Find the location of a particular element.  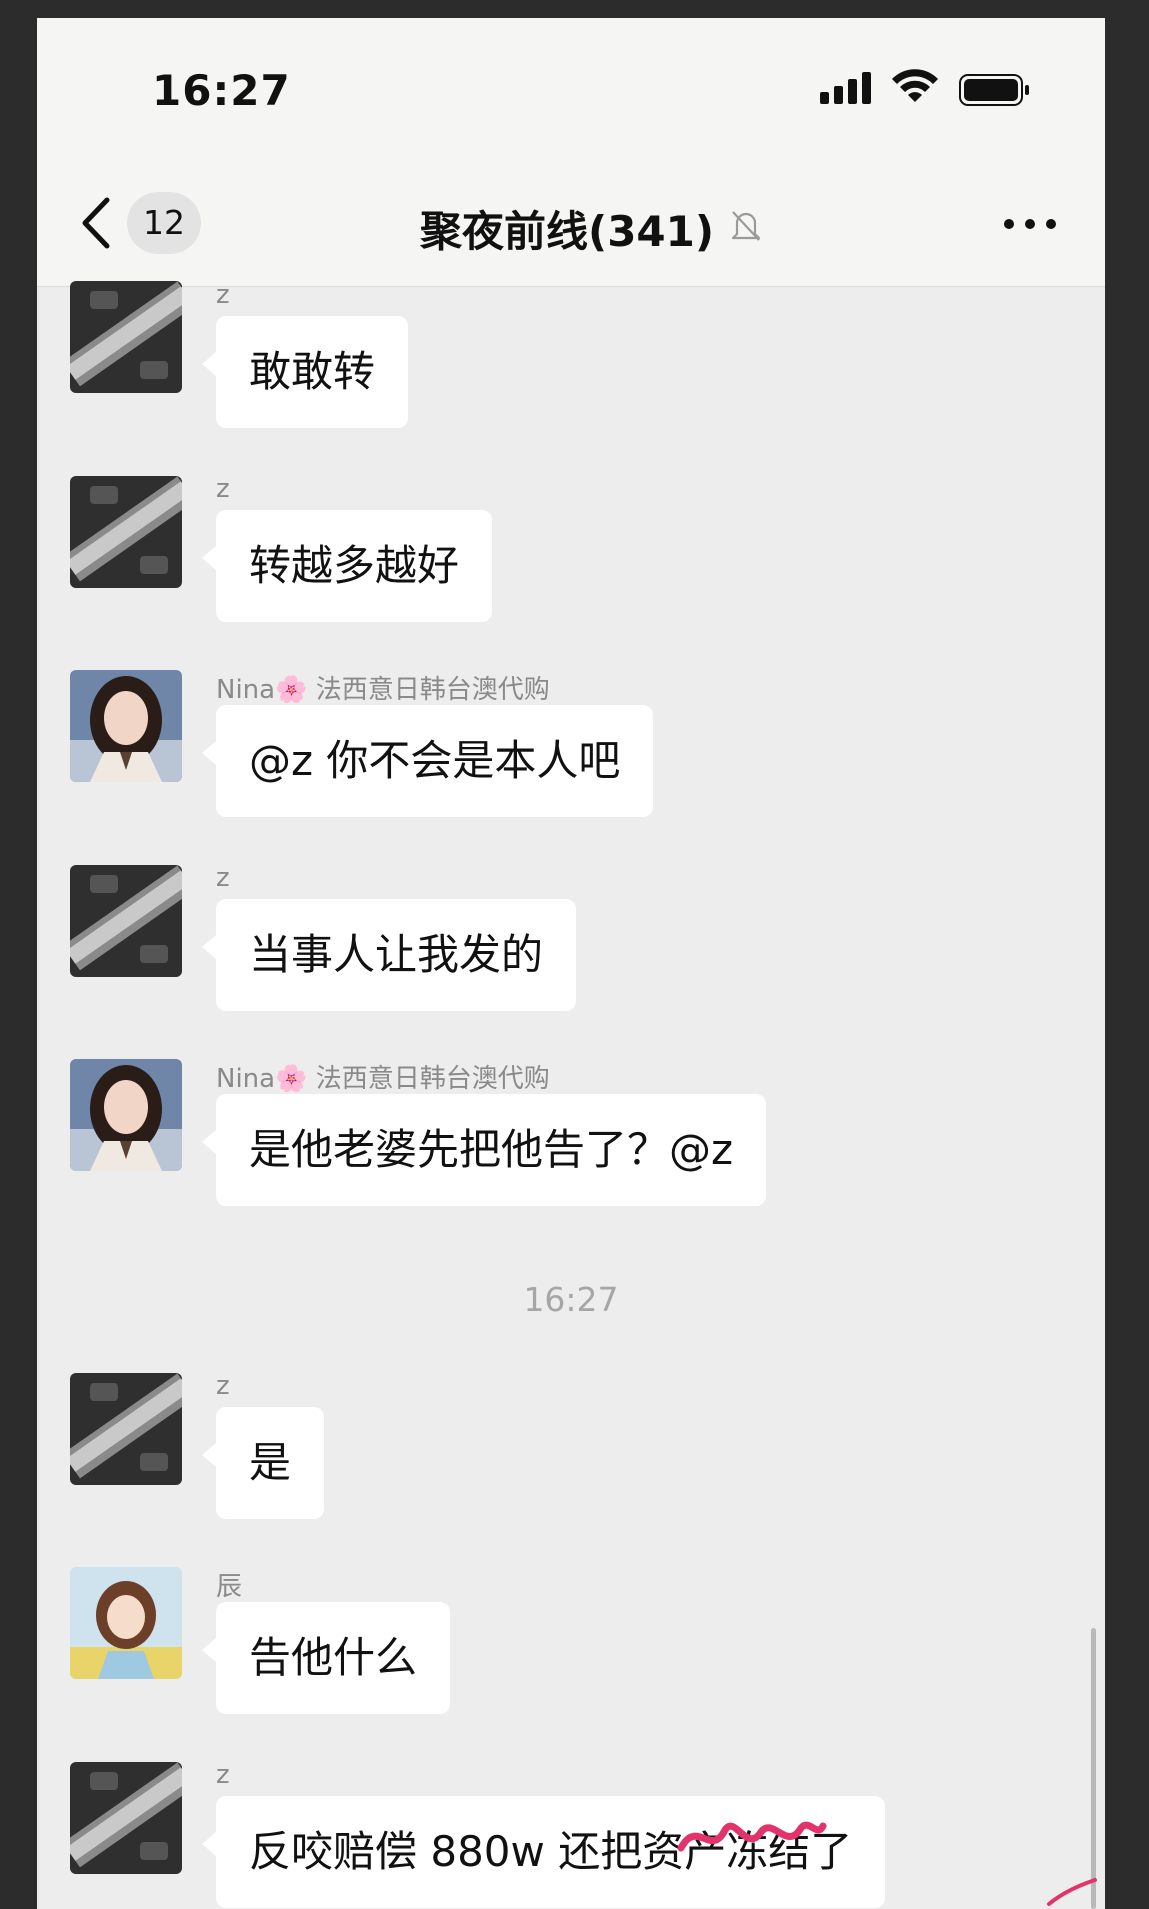

wifi-icon is located at coordinates (915, 85).